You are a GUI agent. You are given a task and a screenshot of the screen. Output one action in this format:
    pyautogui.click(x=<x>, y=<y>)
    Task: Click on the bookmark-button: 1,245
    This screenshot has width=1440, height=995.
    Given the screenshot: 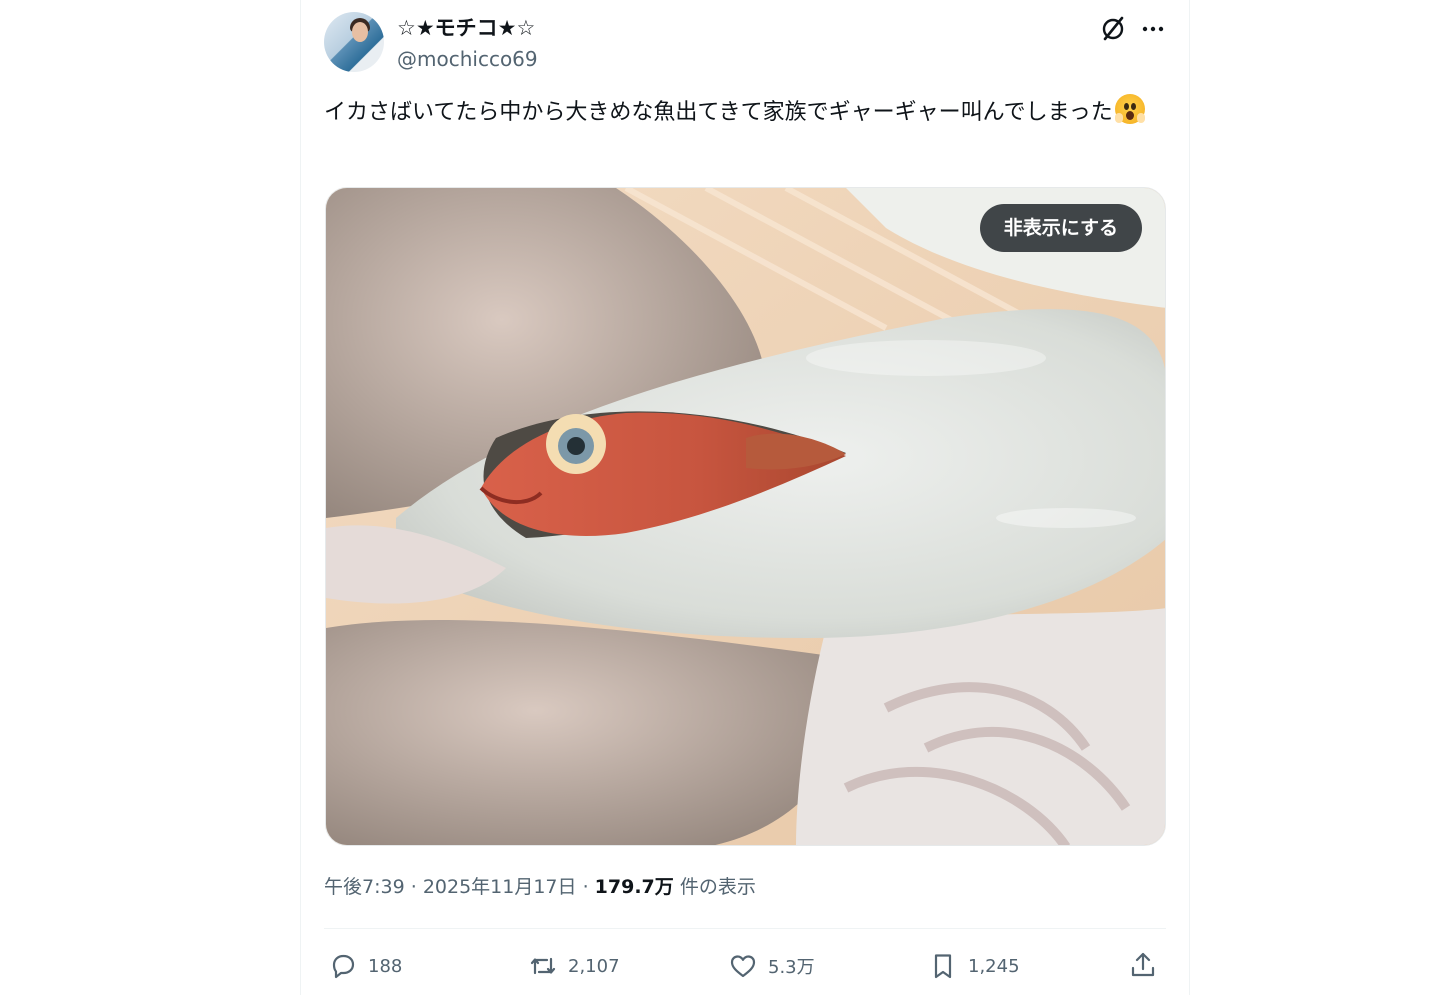 What is the action you would take?
    pyautogui.click(x=974, y=966)
    